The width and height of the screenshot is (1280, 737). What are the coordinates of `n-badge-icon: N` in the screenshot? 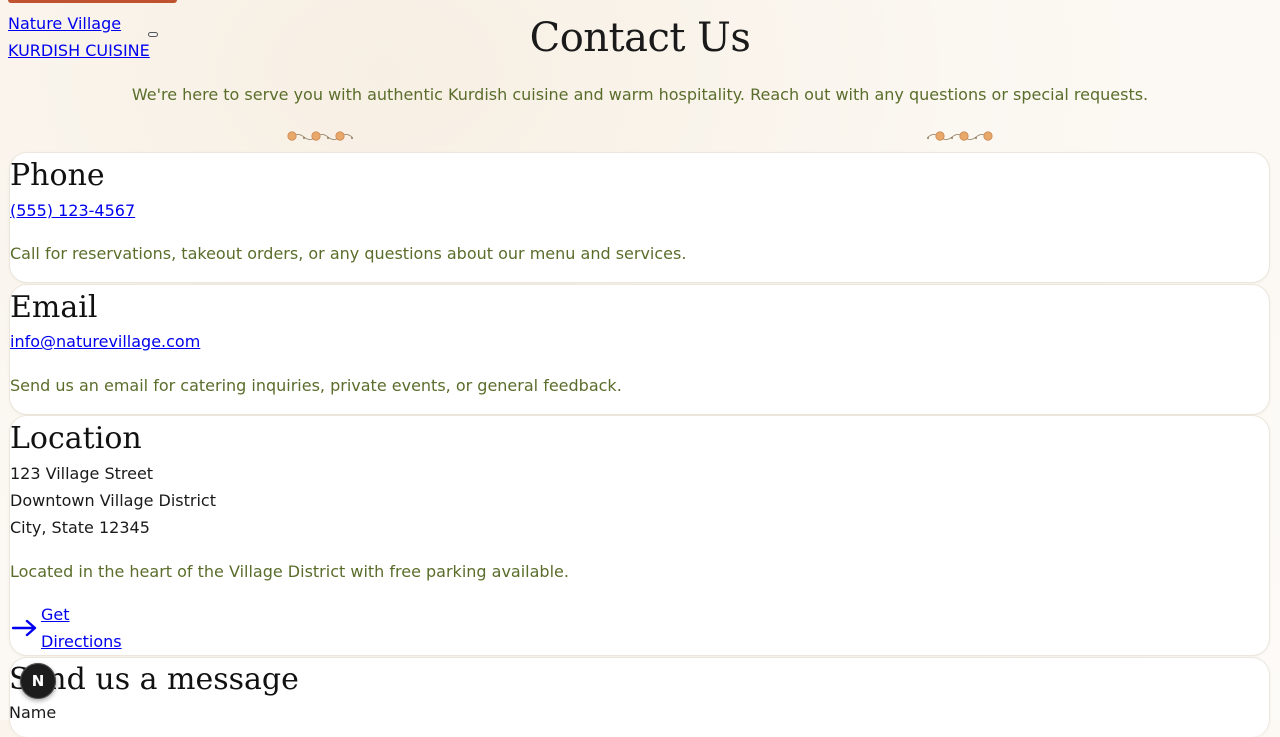 It's located at (38, 681).